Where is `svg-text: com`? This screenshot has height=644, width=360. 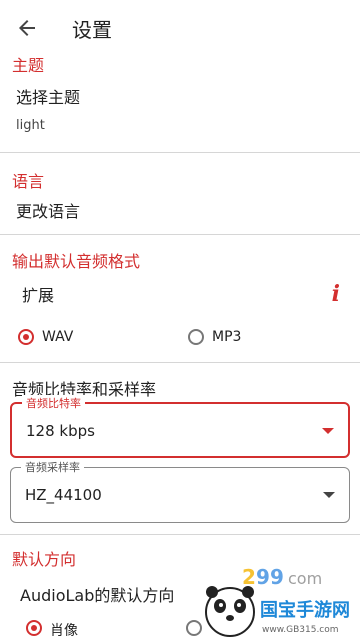
svg-text: com is located at coordinates (305, 578).